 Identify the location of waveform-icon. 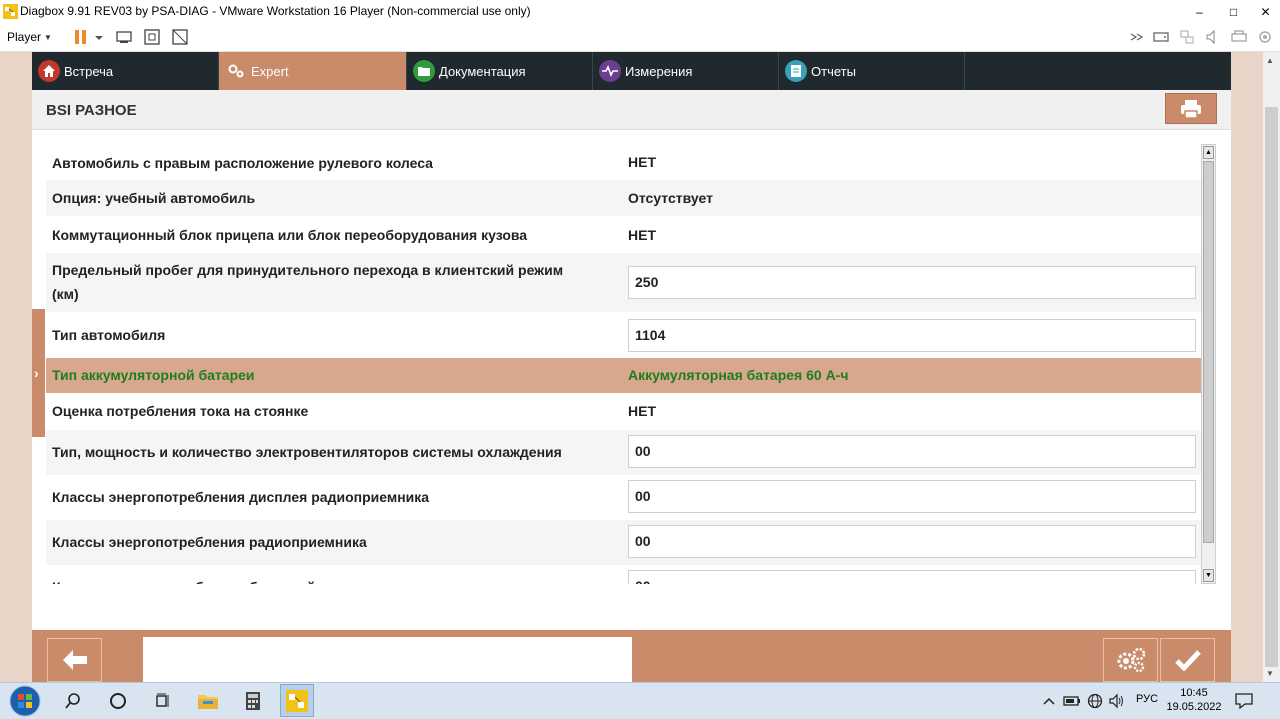
(610, 71).